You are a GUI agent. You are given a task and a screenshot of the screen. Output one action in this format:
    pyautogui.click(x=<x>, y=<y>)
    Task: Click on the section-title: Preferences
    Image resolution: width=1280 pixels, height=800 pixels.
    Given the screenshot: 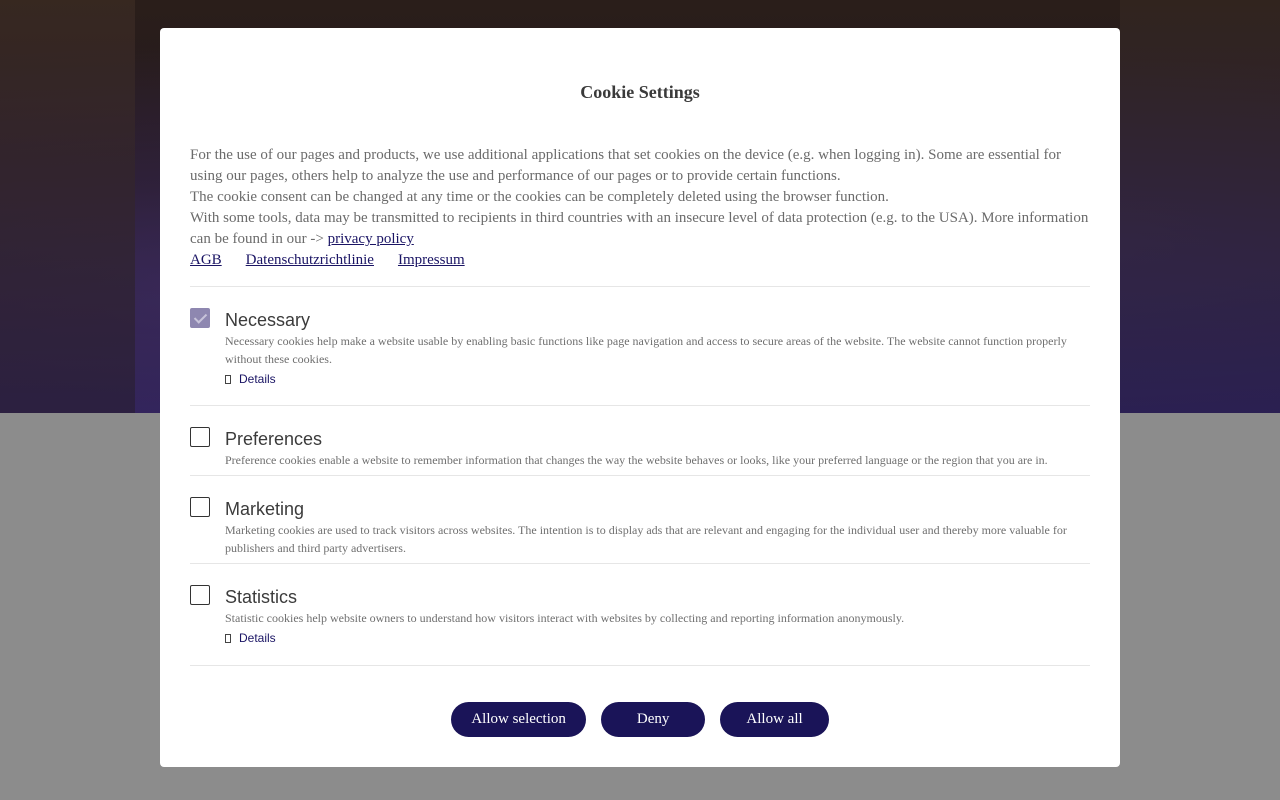 What is the action you would take?
    pyautogui.click(x=274, y=439)
    